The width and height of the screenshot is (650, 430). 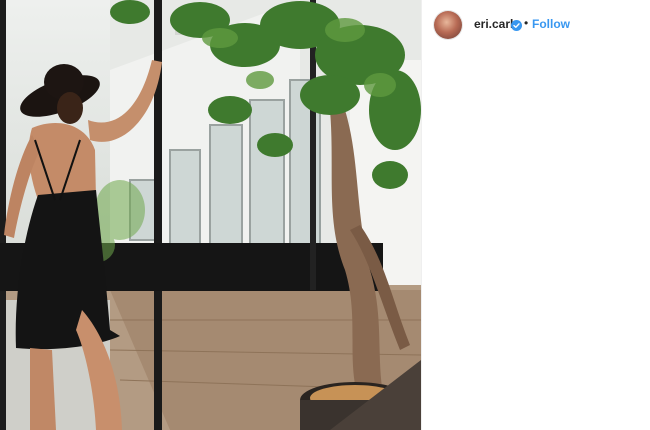 What do you see at coordinates (516, 24) in the screenshot?
I see `verified-badge-icon` at bounding box center [516, 24].